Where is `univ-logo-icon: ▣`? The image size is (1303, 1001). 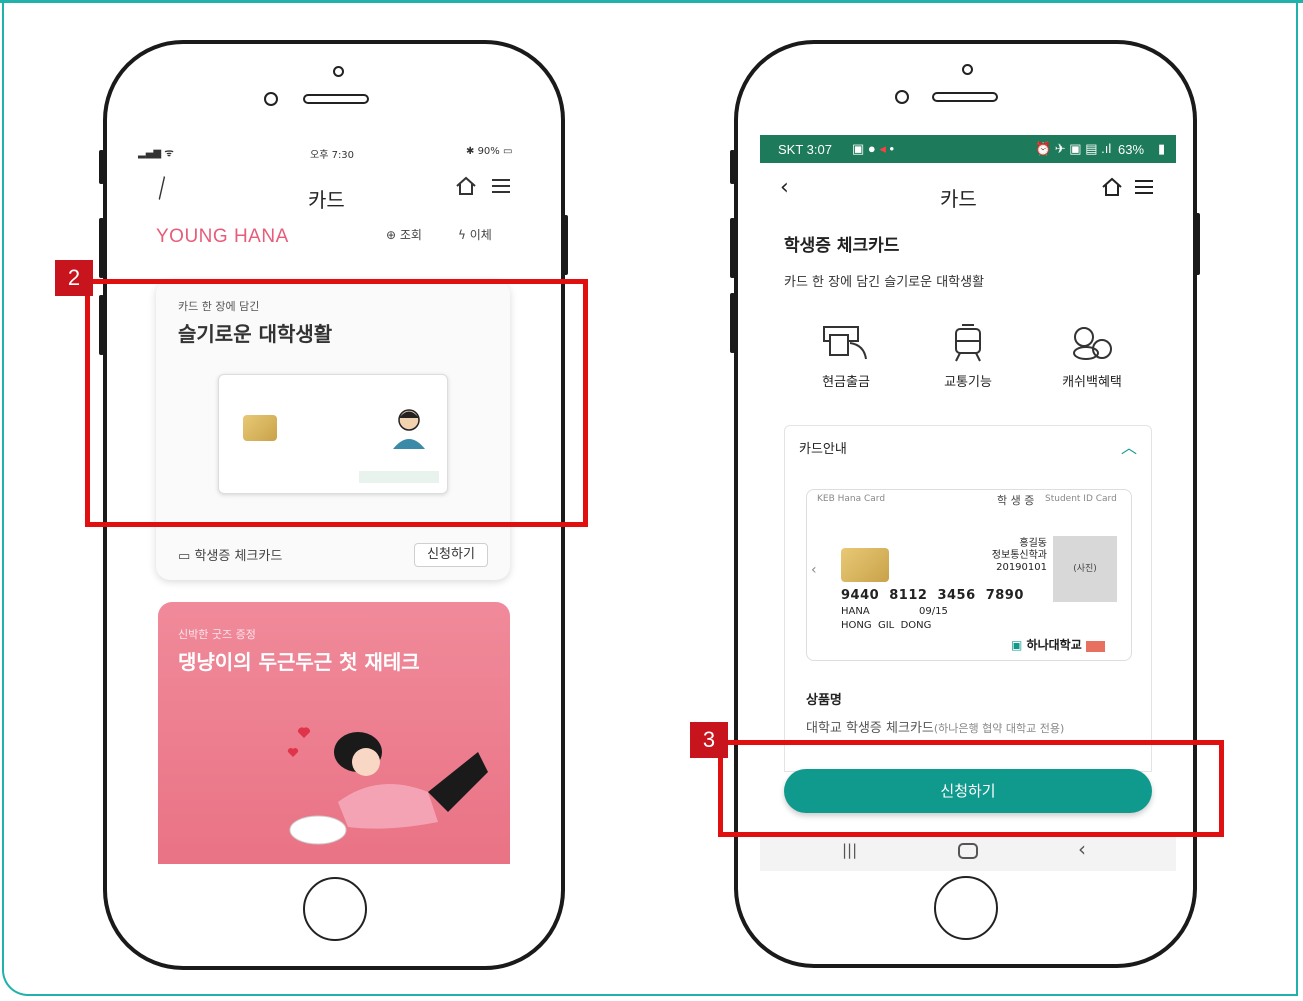 univ-logo-icon: ▣ is located at coordinates (1017, 645).